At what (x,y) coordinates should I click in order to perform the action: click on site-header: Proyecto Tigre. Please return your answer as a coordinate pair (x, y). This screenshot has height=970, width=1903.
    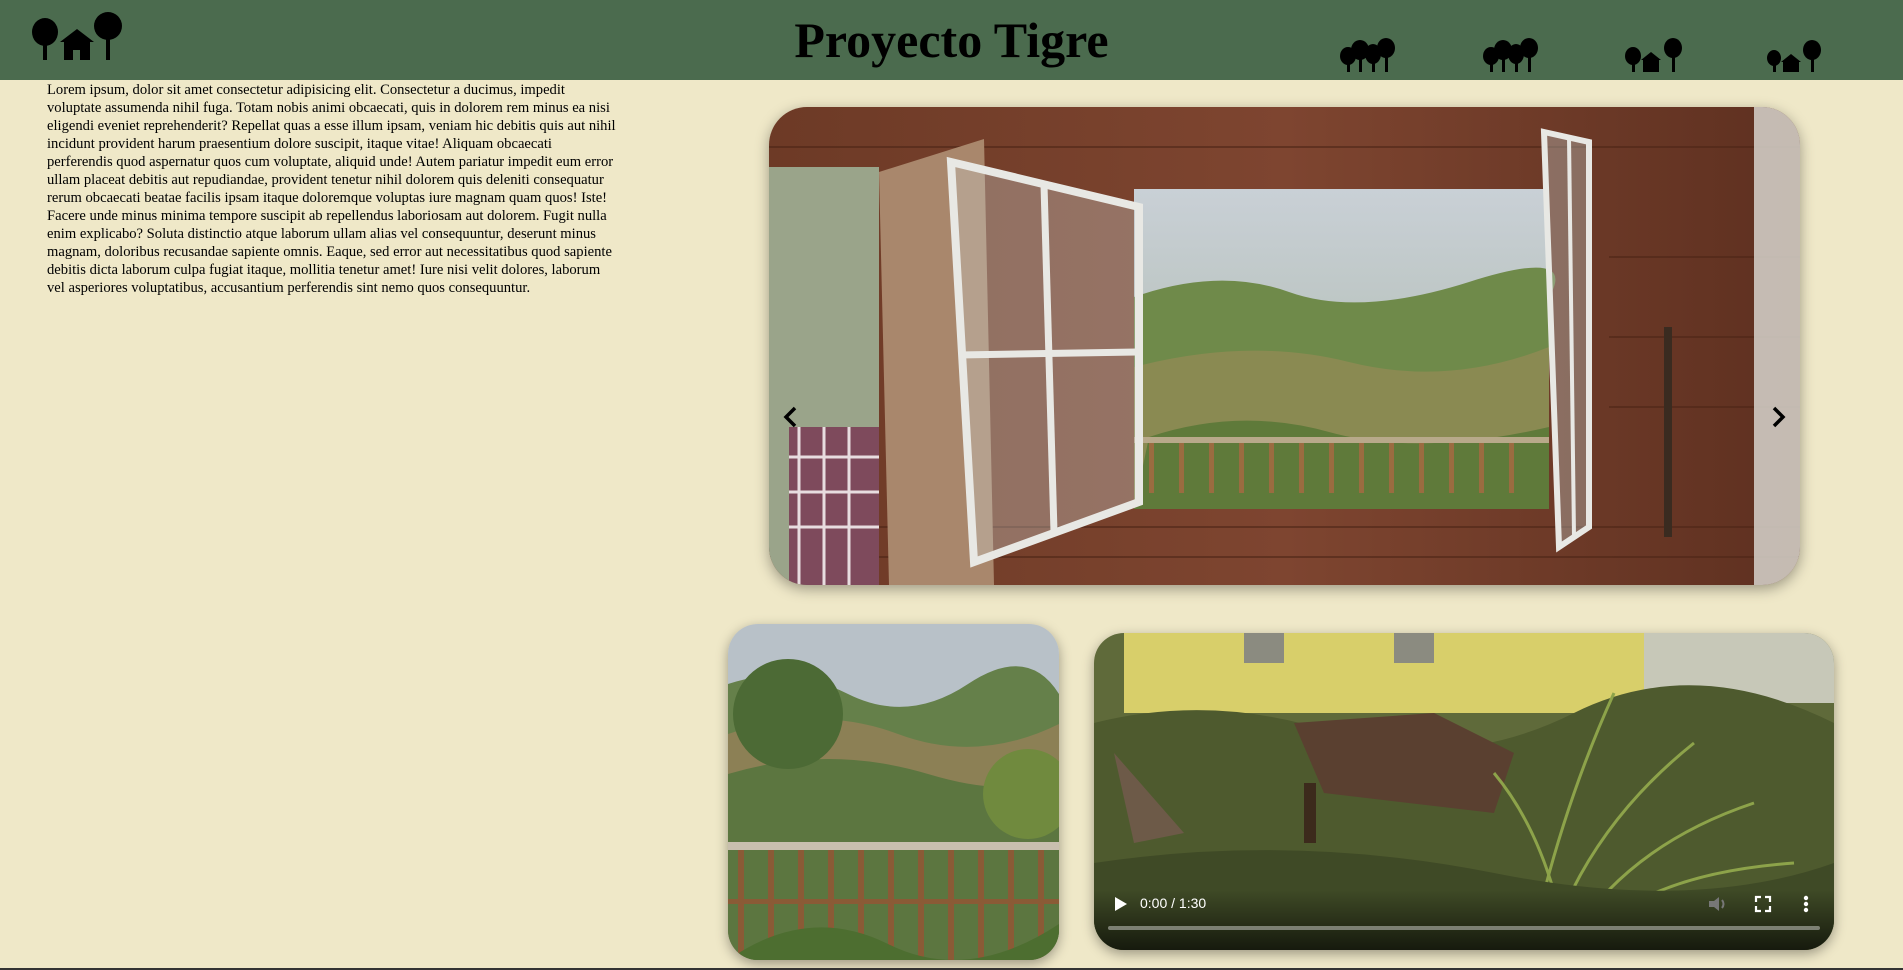
    Looking at the image, I should click on (951, 40).